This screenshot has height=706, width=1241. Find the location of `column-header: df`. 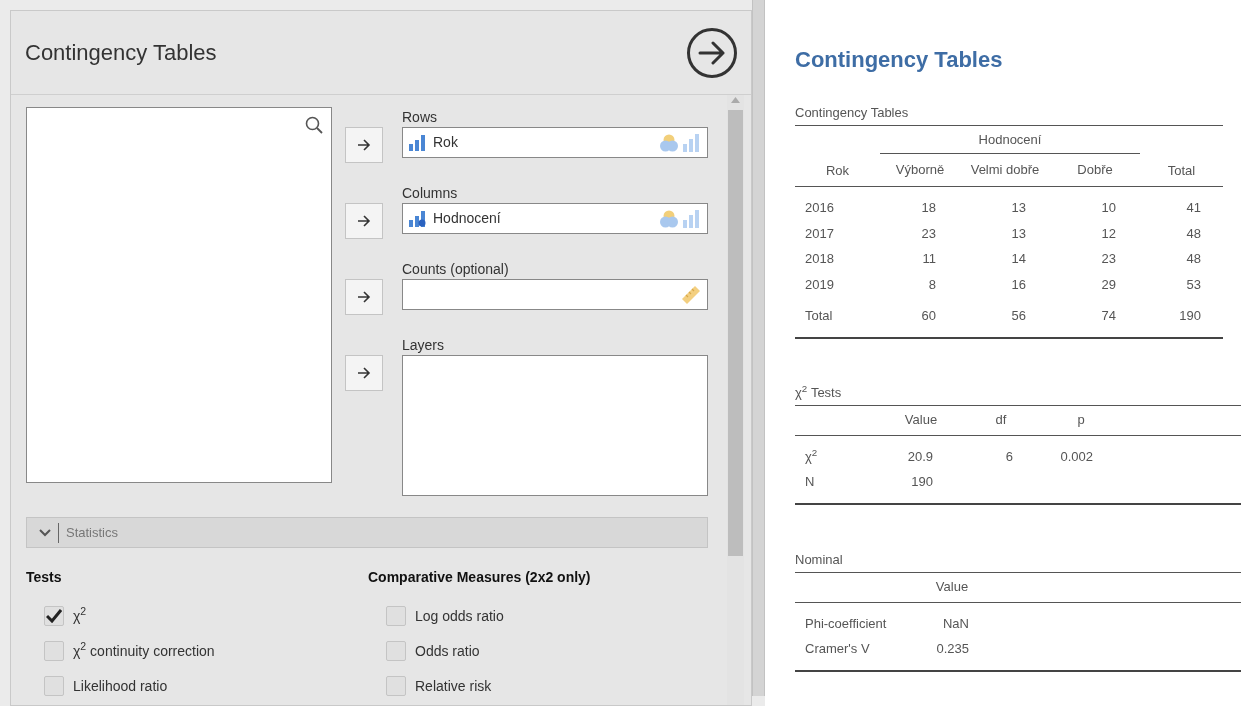

column-header: df is located at coordinates (1001, 420).